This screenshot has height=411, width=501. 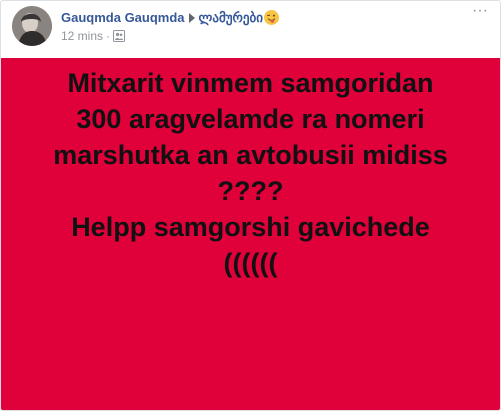 What do you see at coordinates (271, 17) in the screenshot?
I see `winking-tongue-face-emoji-icon` at bounding box center [271, 17].